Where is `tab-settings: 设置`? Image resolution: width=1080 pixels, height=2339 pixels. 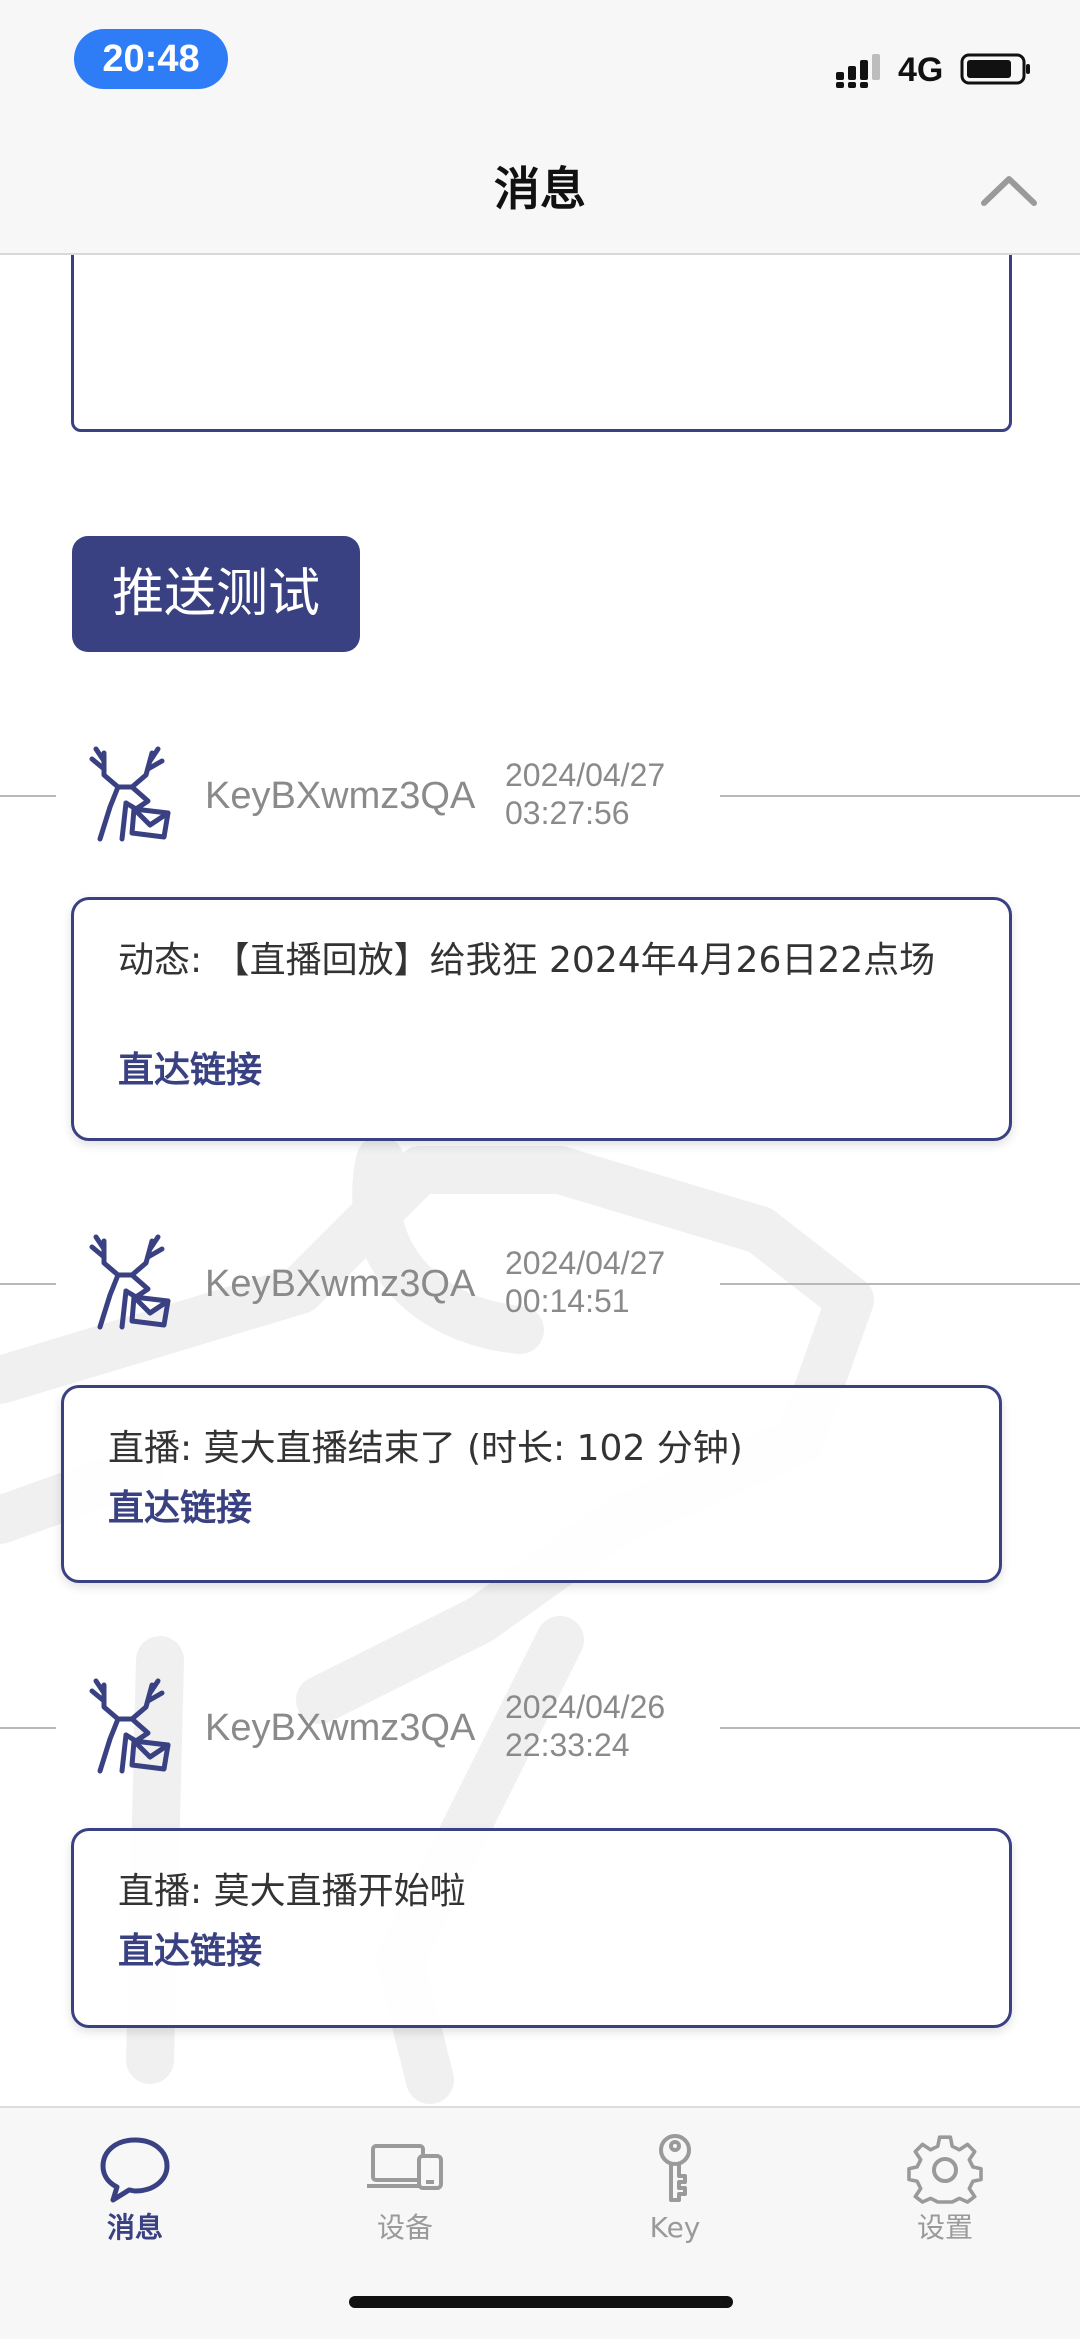 tab-settings: 设置 is located at coordinates (945, 2183).